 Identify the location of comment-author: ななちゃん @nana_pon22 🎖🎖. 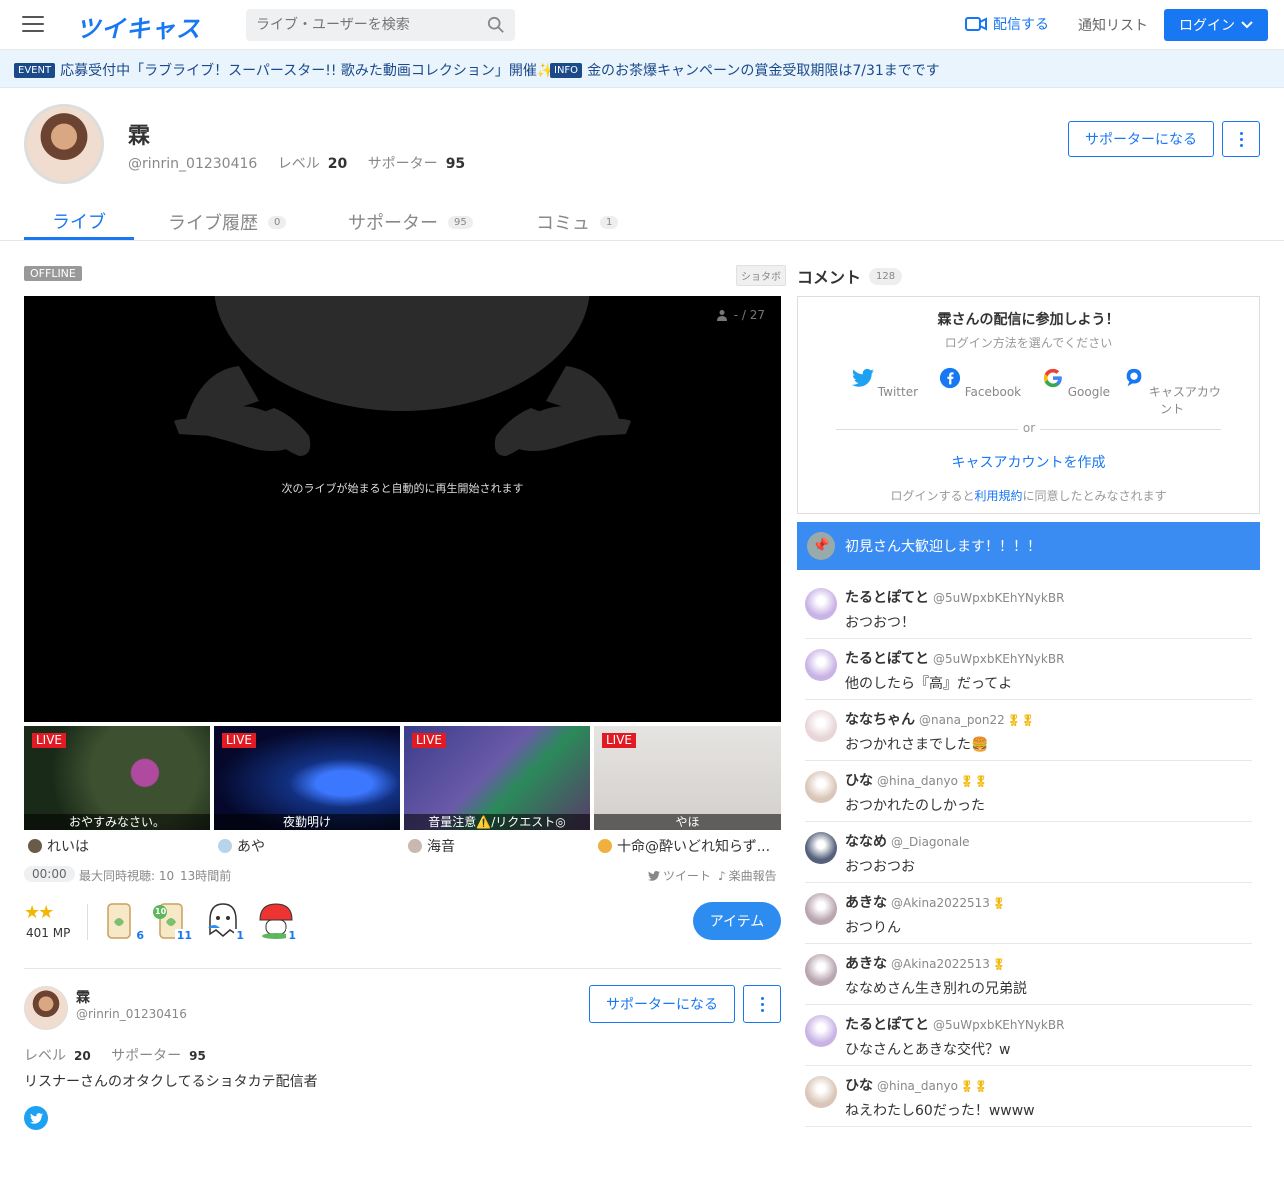
(940, 719).